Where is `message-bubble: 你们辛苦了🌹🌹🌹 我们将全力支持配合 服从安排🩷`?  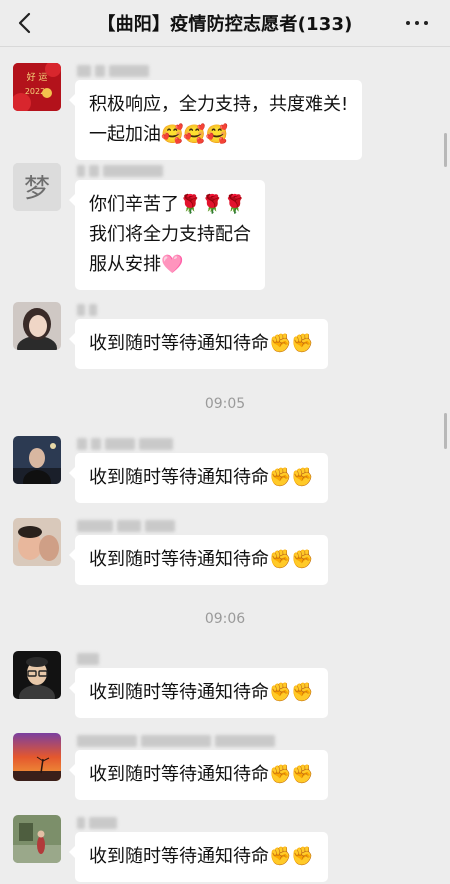
message-bubble: 你们辛苦了🌹🌹🌹 我们将全力支持配合 服从安排🩷 is located at coordinates (167, 235).